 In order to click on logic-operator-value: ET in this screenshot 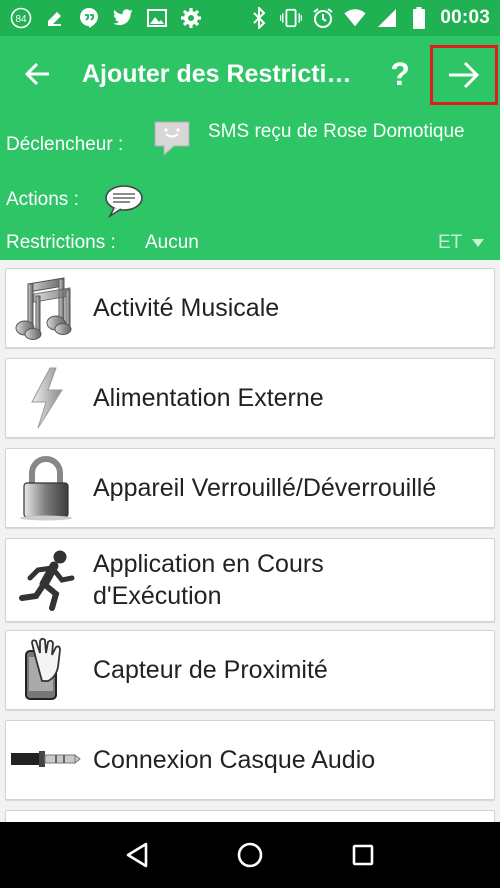, I will do `click(450, 242)`.